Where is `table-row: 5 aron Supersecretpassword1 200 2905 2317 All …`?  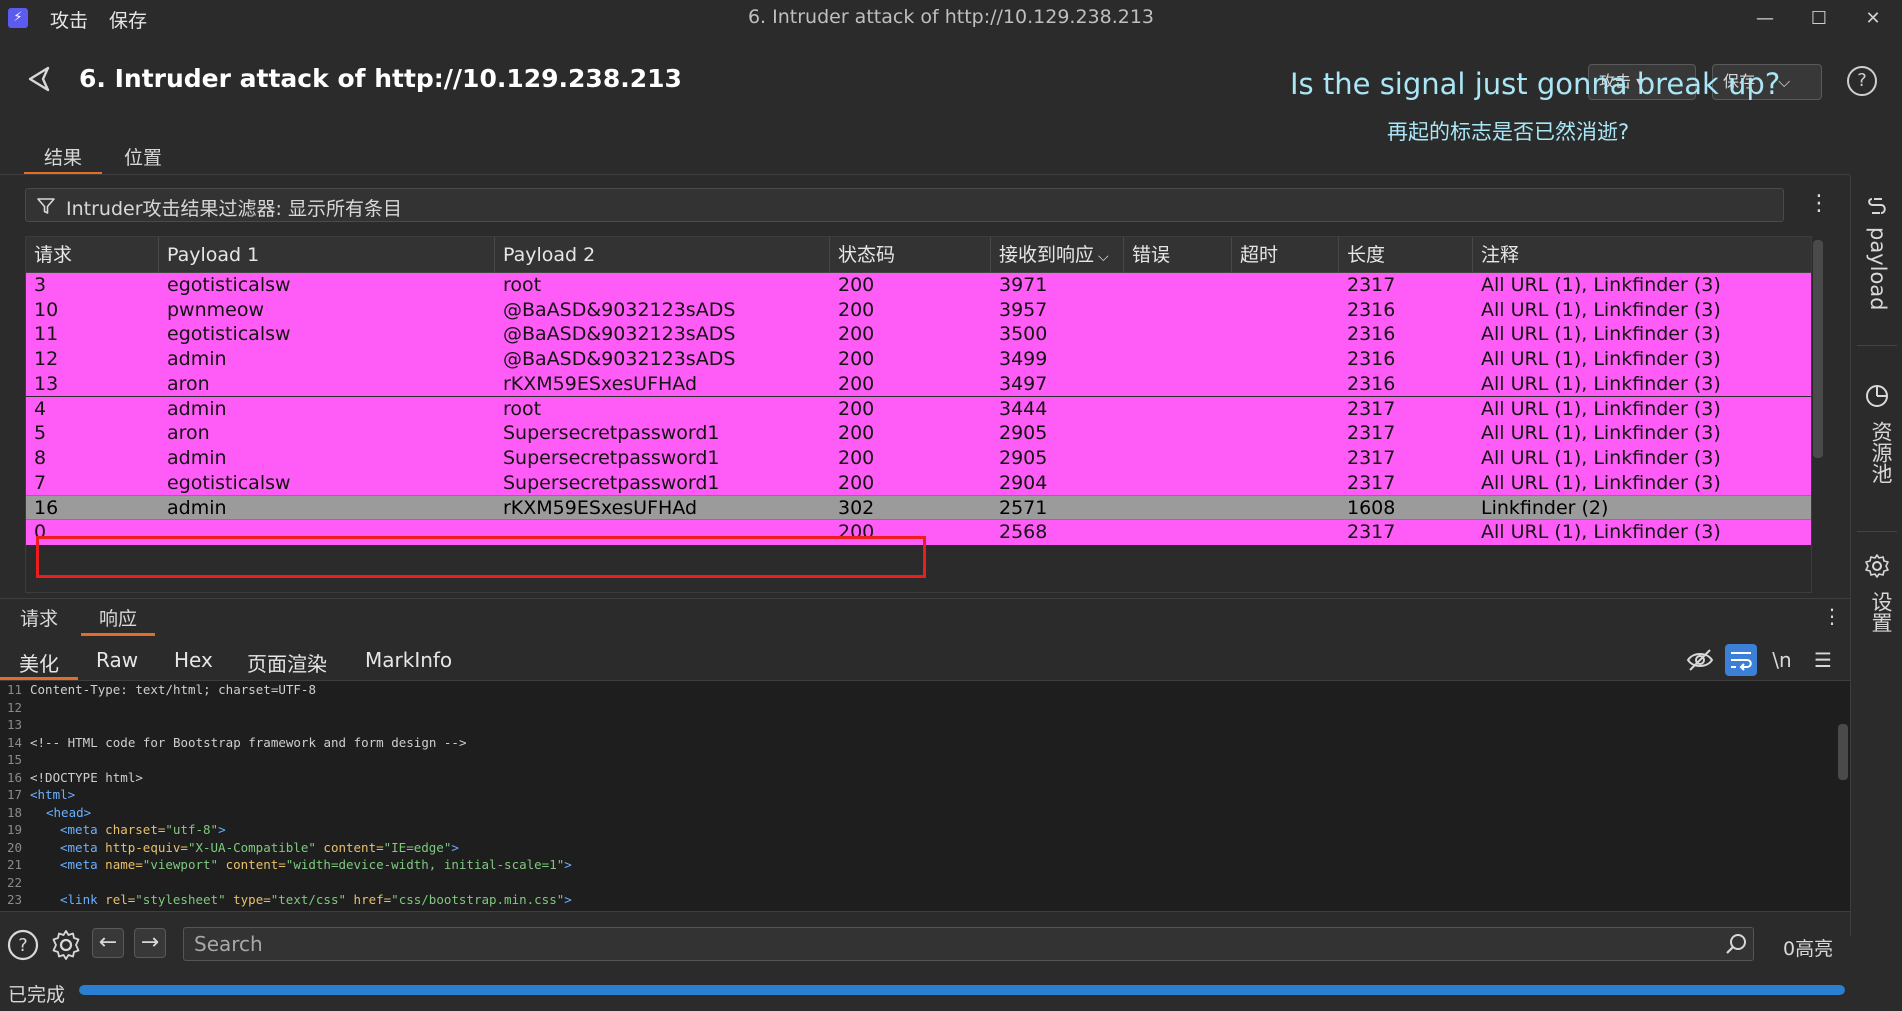 table-row: 5 aron Supersecretpassword1 200 2905 2317 All … is located at coordinates (918, 433).